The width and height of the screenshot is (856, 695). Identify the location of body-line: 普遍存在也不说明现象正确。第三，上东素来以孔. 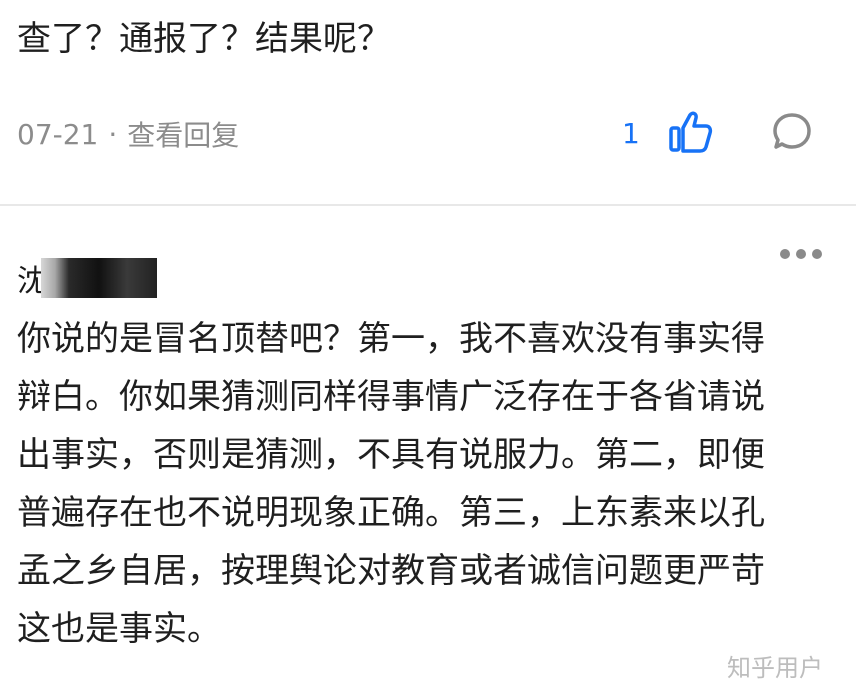
(391, 513).